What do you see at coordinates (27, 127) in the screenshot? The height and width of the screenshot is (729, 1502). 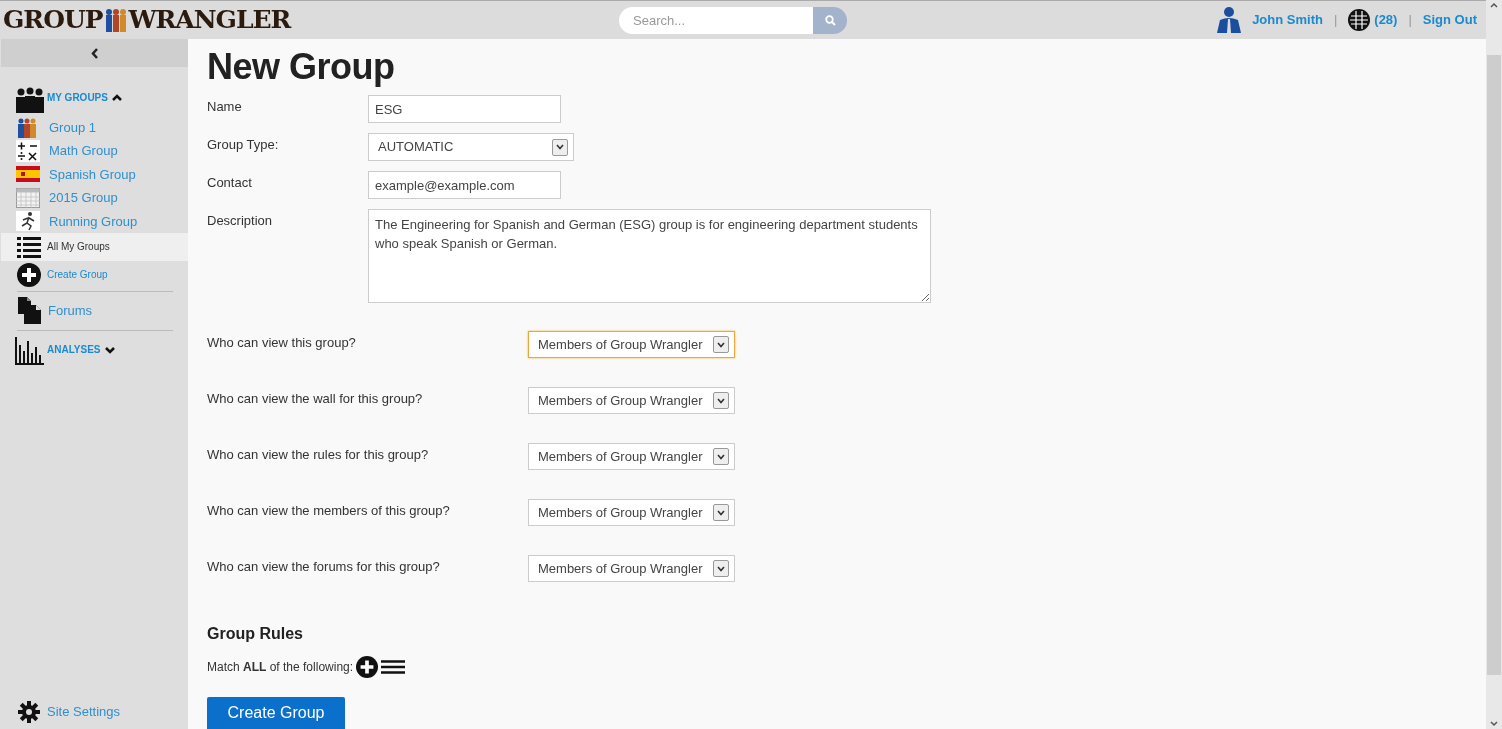 I see `people-icon` at bounding box center [27, 127].